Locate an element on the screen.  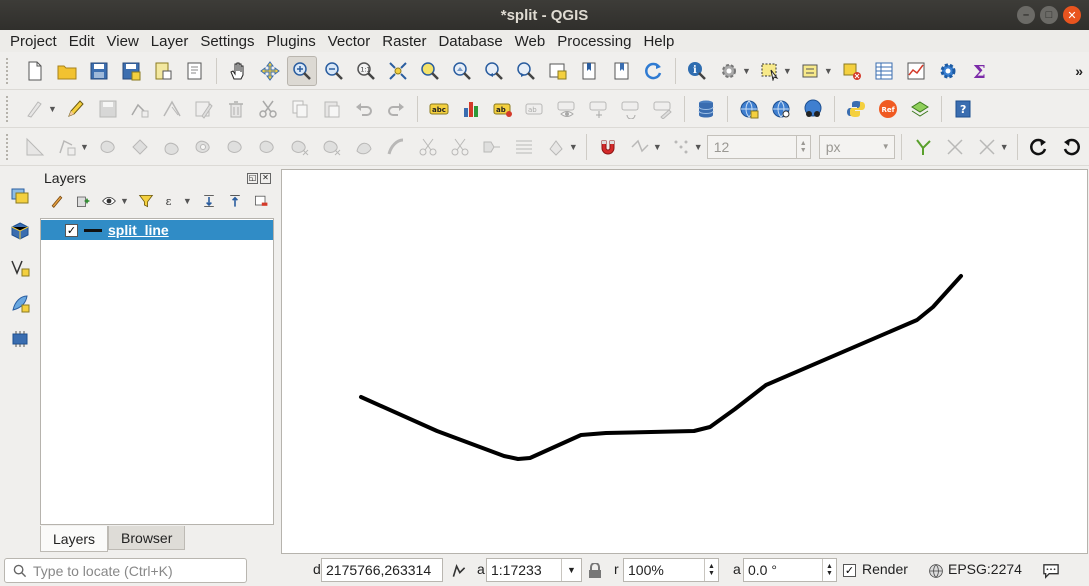
statistical-summary-button is located at coordinates (916, 71).